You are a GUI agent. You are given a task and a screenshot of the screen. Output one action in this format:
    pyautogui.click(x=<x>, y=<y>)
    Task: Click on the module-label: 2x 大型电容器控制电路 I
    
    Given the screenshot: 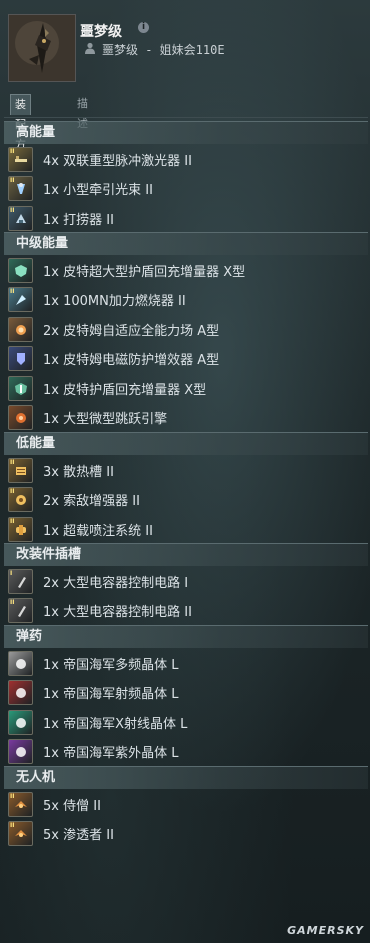 What is the action you would take?
    pyautogui.click(x=116, y=583)
    